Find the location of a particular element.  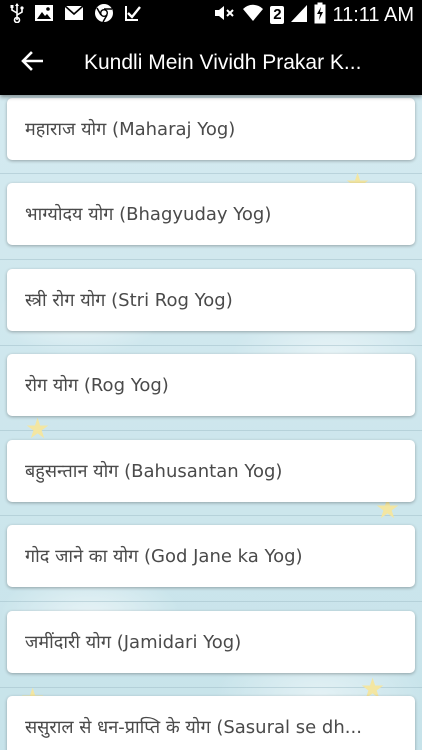

chrome-icon is located at coordinates (104, 15).